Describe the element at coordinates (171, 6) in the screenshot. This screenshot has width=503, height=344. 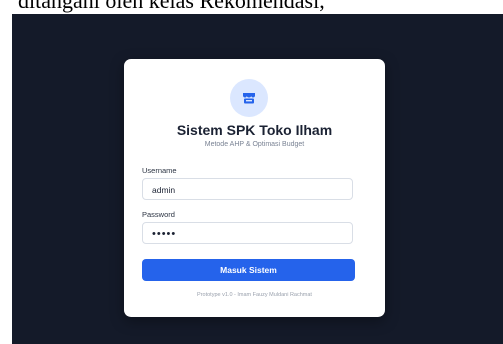
I see `document-caption-text: ditangani oleh kelas Rekomendasi,` at that location.